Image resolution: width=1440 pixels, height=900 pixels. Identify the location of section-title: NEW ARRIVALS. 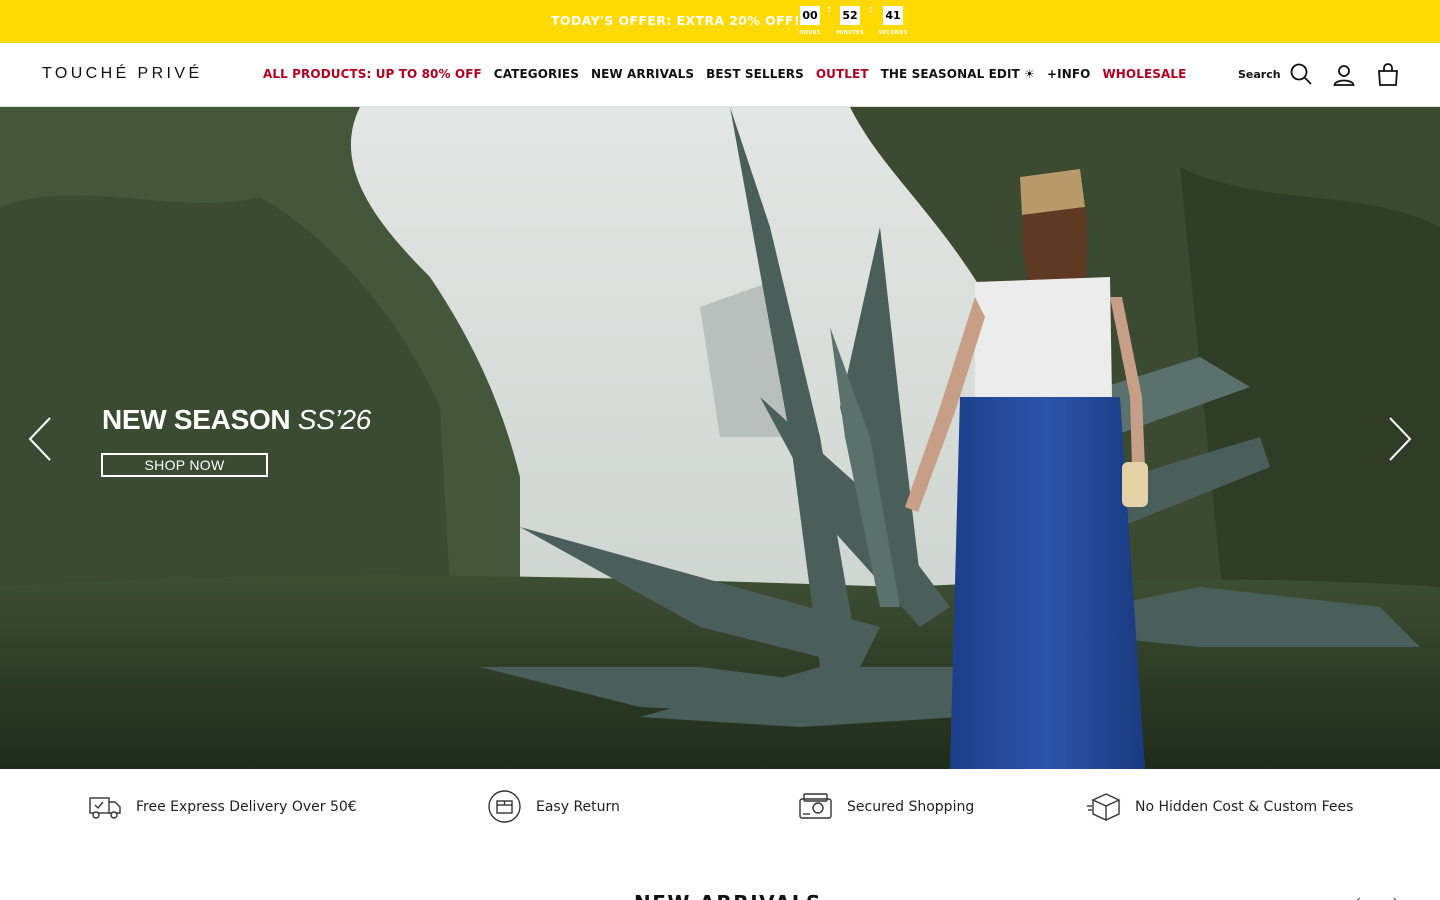
(728, 895).